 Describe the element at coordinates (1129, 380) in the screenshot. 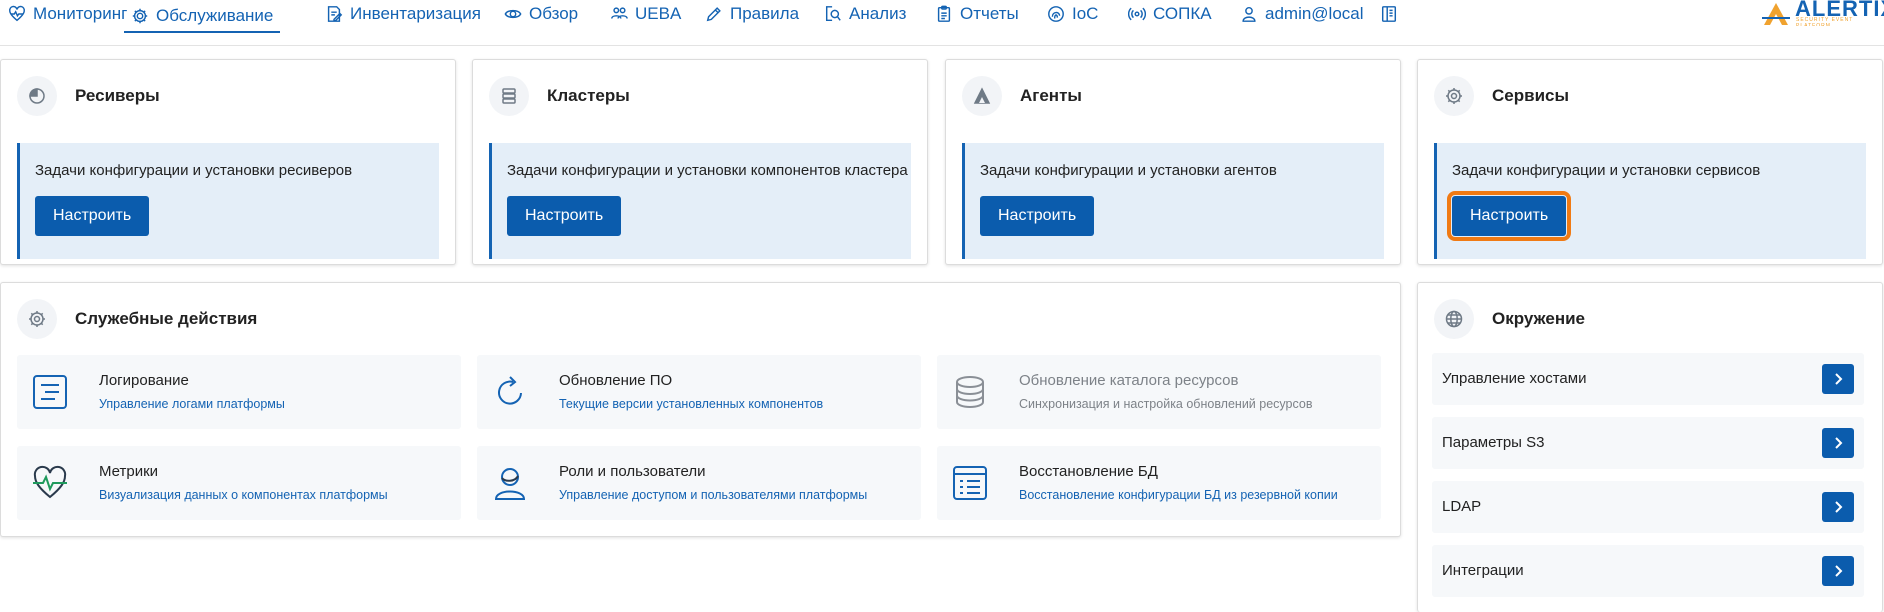

I see `action-title: Обновление каталога ресурсов` at that location.